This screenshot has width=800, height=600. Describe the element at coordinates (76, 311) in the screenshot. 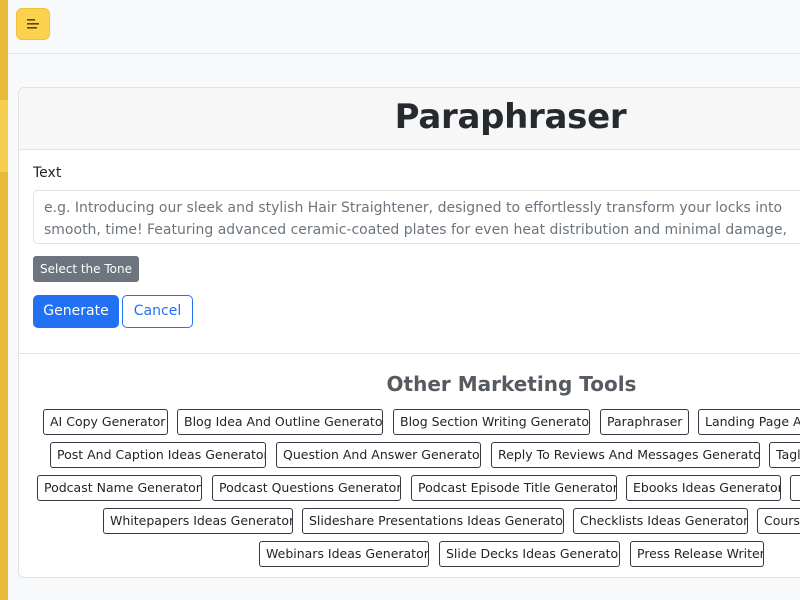

I see `generate-button: Generate` at that location.